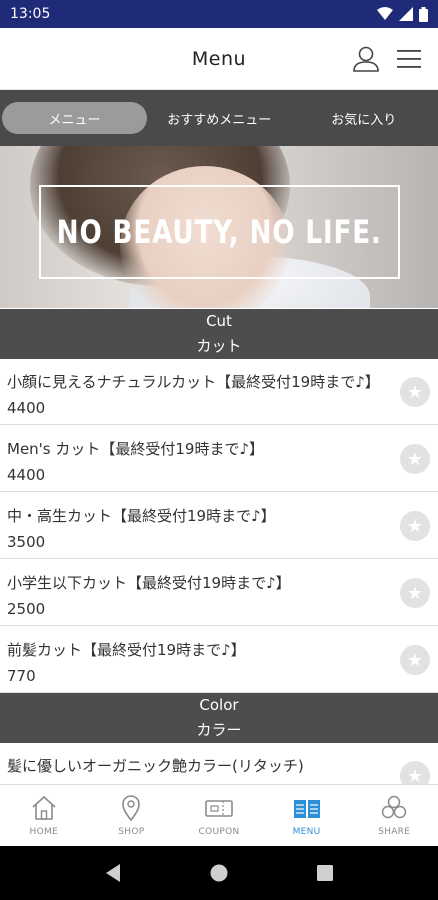  Describe the element at coordinates (423, 14) in the screenshot. I see `battery-icon` at that location.